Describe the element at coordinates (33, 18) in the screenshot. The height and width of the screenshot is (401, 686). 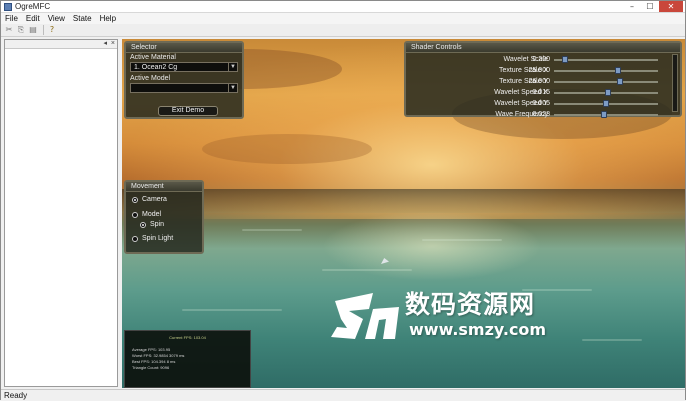
I see `menu-edit: Edit` at that location.